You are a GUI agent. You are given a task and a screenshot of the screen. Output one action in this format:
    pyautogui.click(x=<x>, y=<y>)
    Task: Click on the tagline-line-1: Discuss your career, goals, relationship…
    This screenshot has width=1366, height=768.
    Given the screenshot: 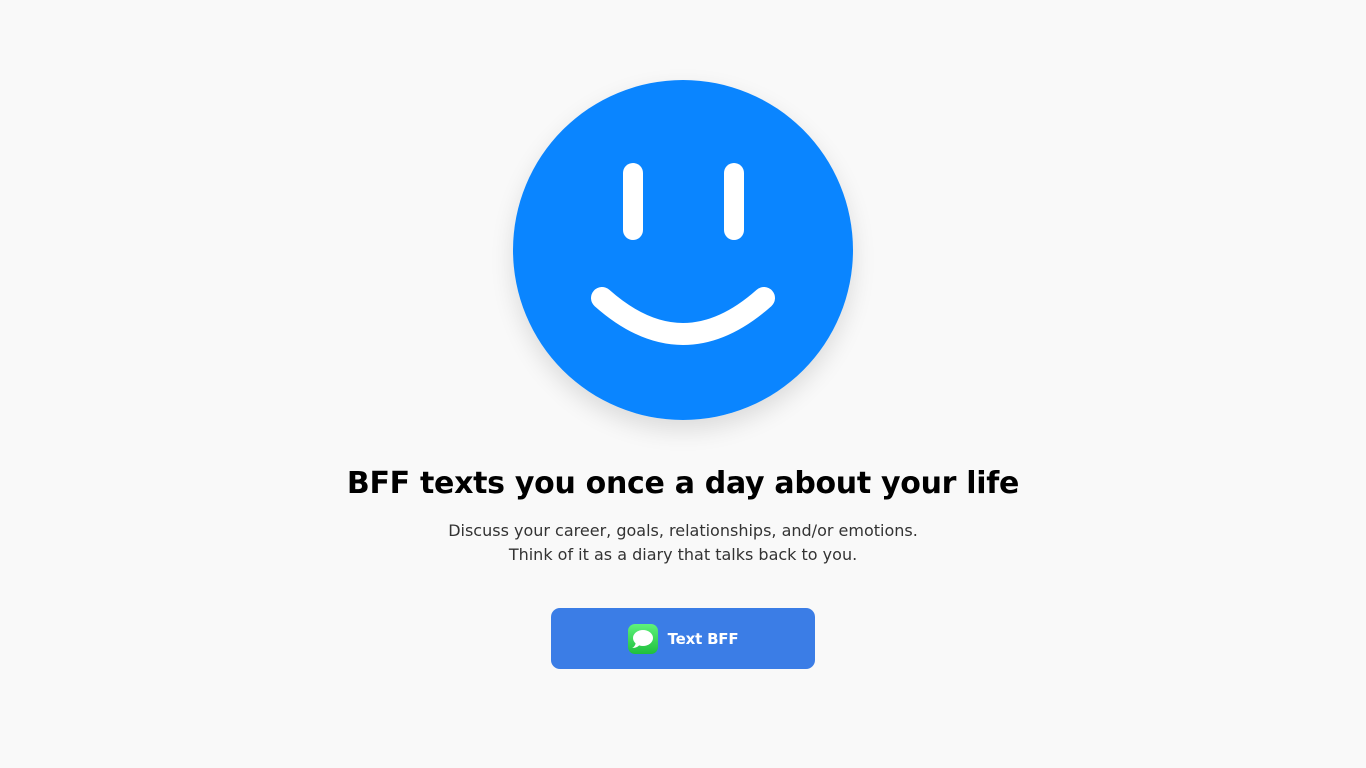 What is the action you would take?
    pyautogui.click(x=683, y=530)
    